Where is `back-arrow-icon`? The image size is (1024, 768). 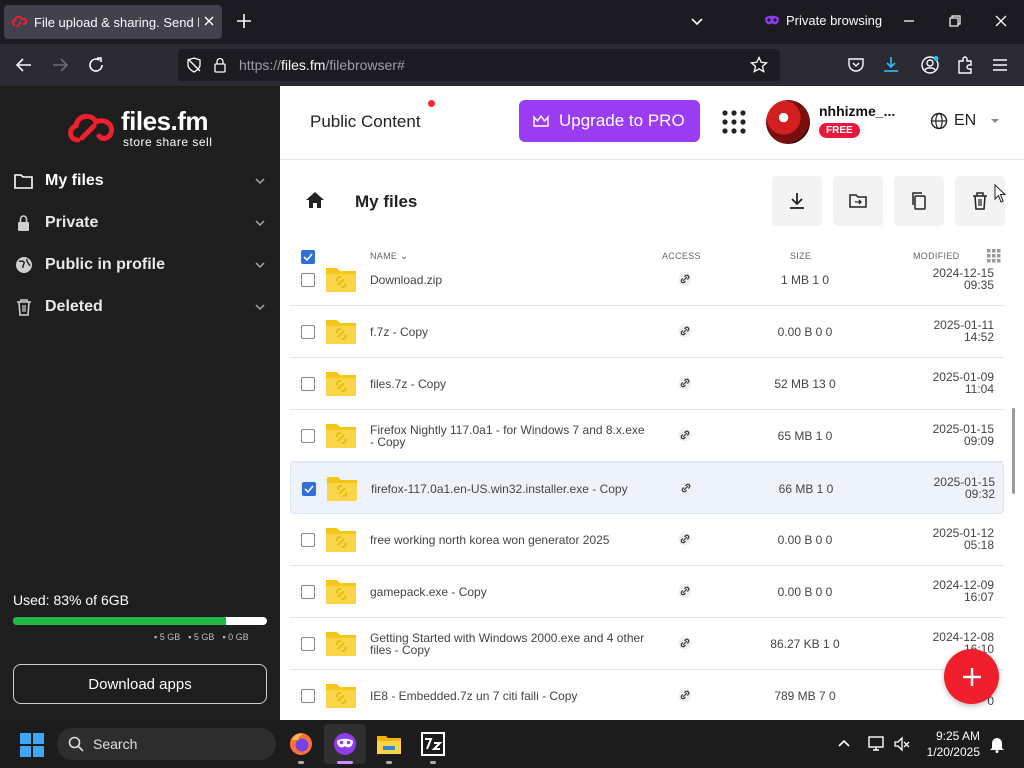 back-arrow-icon is located at coordinates (24, 65).